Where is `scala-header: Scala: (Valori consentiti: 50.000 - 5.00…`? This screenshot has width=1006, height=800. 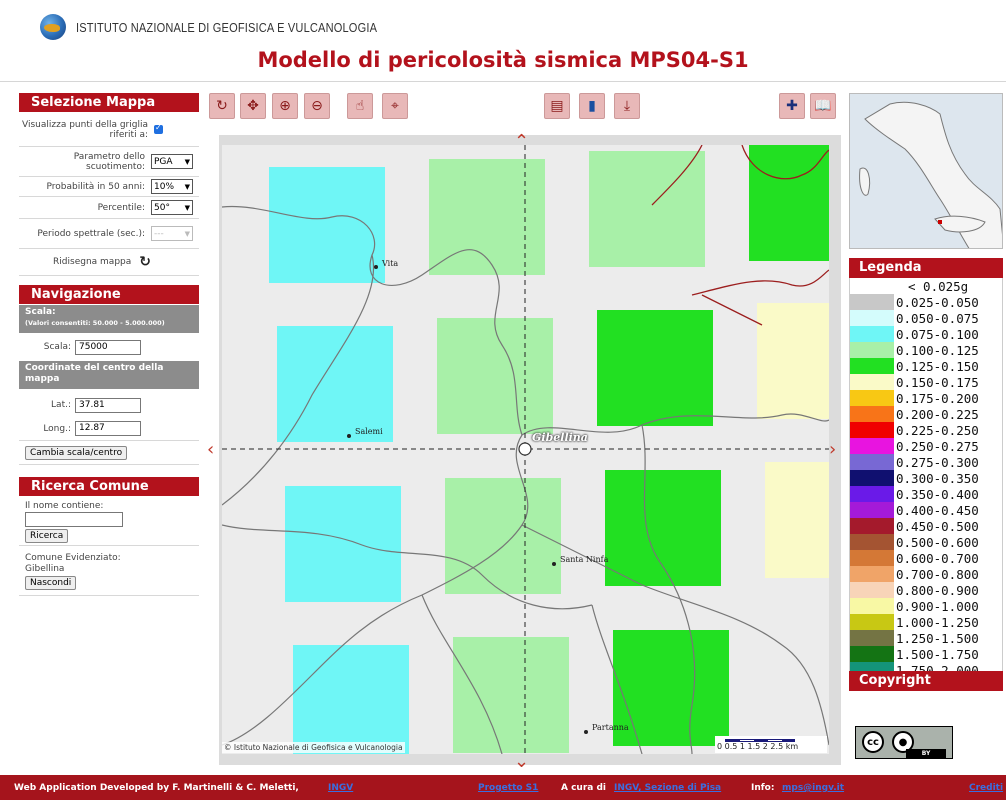 scala-header: Scala: (Valori consentiti: 50.000 - 5.00… is located at coordinates (109, 319).